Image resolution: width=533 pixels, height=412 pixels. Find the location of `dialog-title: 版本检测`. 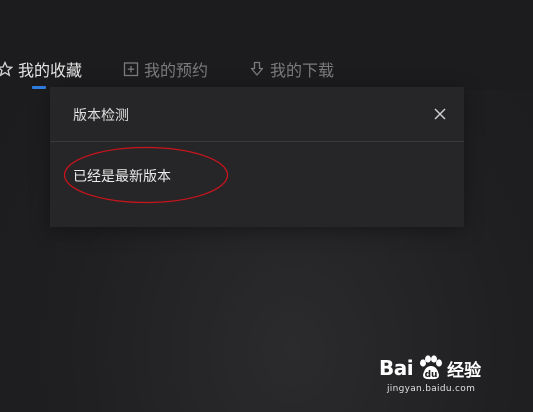

dialog-title: 版本检测 is located at coordinates (101, 116).